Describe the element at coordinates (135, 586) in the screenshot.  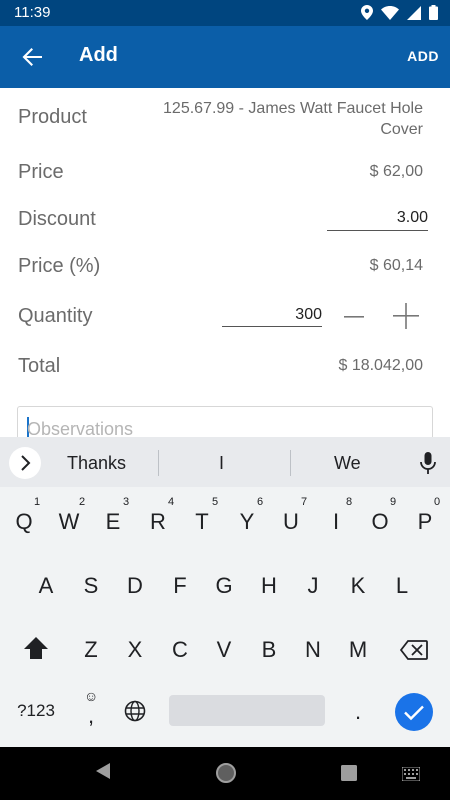
I see `key-d: D` at that location.